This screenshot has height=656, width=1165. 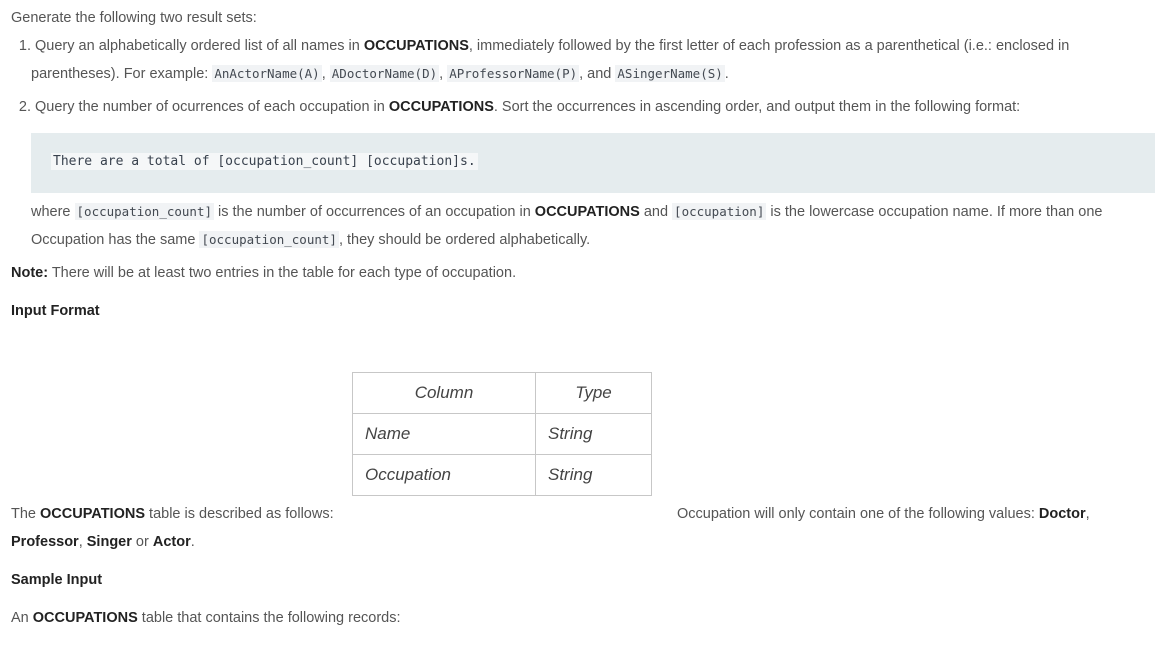 I want to click on table-header-row: Column Type, so click(x=502, y=393).